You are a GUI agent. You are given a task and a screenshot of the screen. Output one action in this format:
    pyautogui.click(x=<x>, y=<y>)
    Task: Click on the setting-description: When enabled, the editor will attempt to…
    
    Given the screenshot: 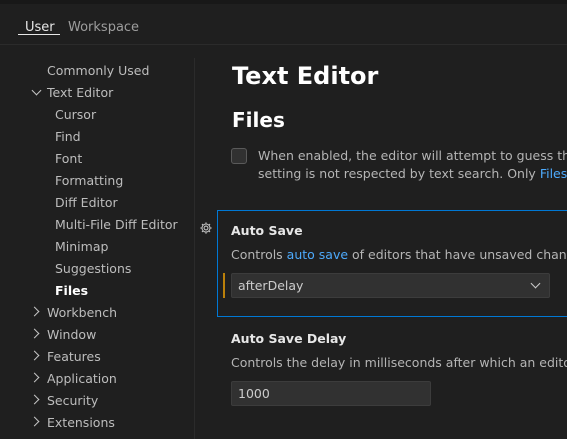 What is the action you would take?
    pyautogui.click(x=412, y=165)
    